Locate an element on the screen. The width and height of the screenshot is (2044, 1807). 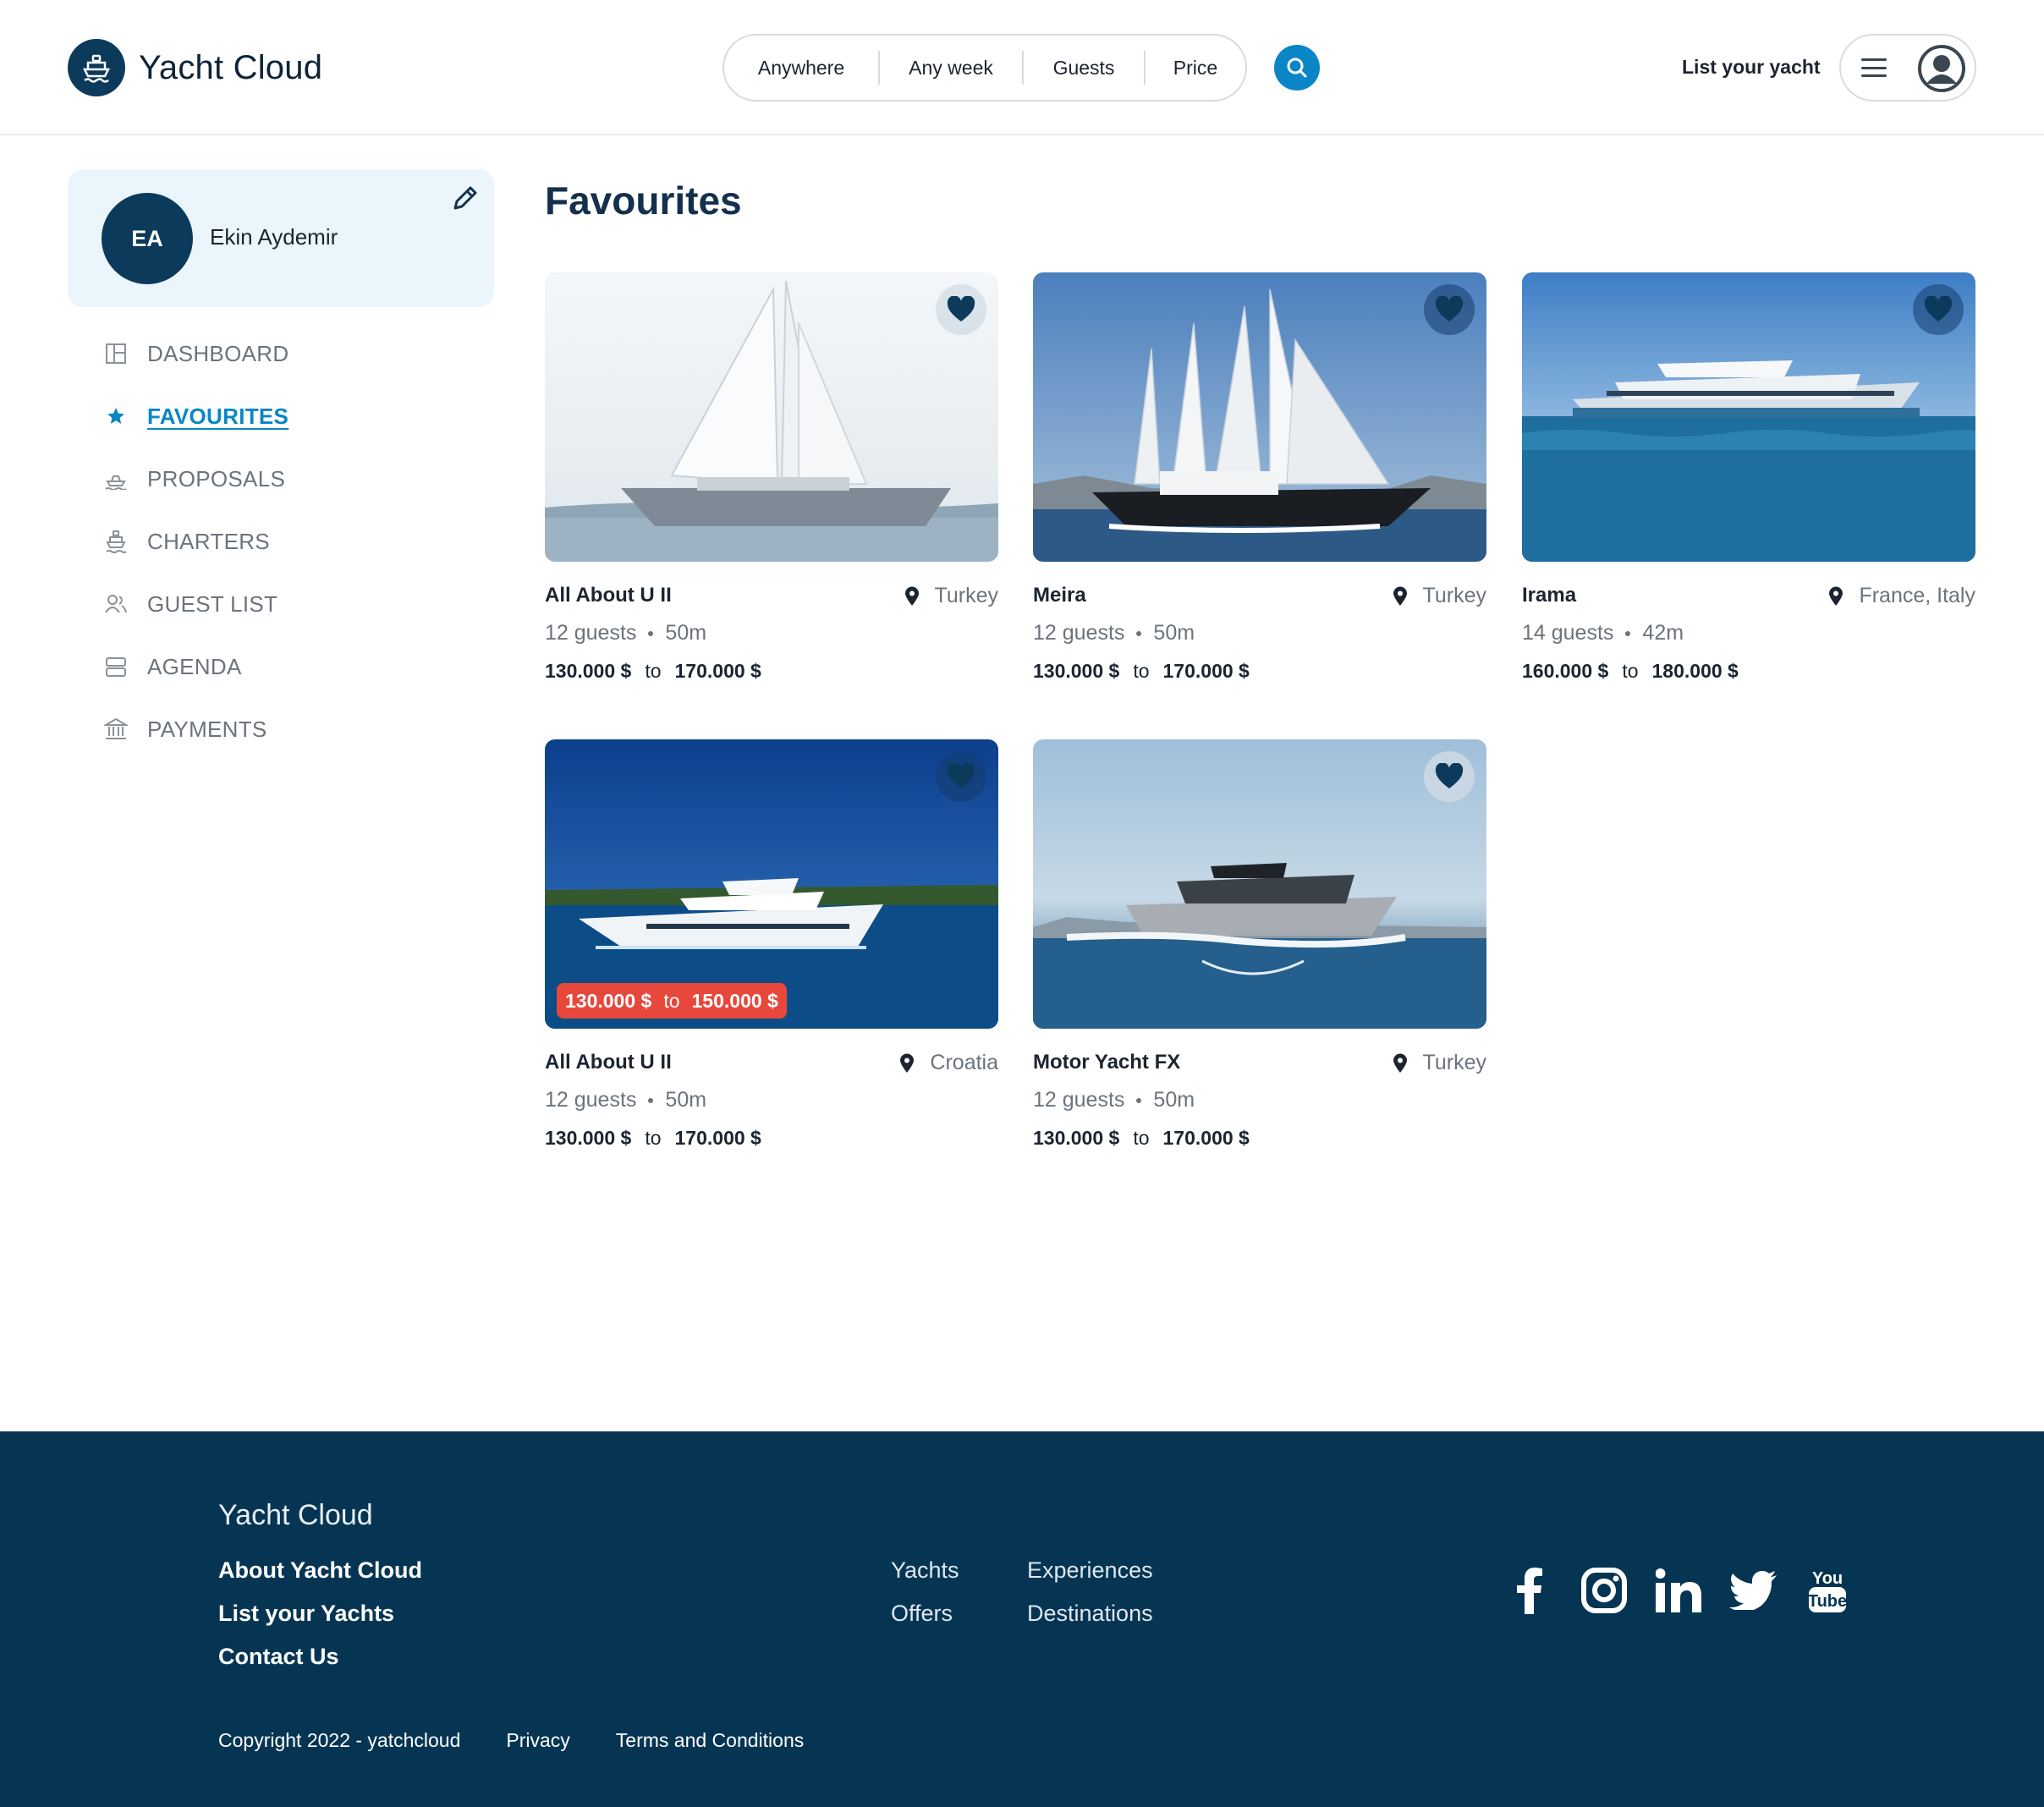
social-links: You Tube is located at coordinates (1678, 1590).